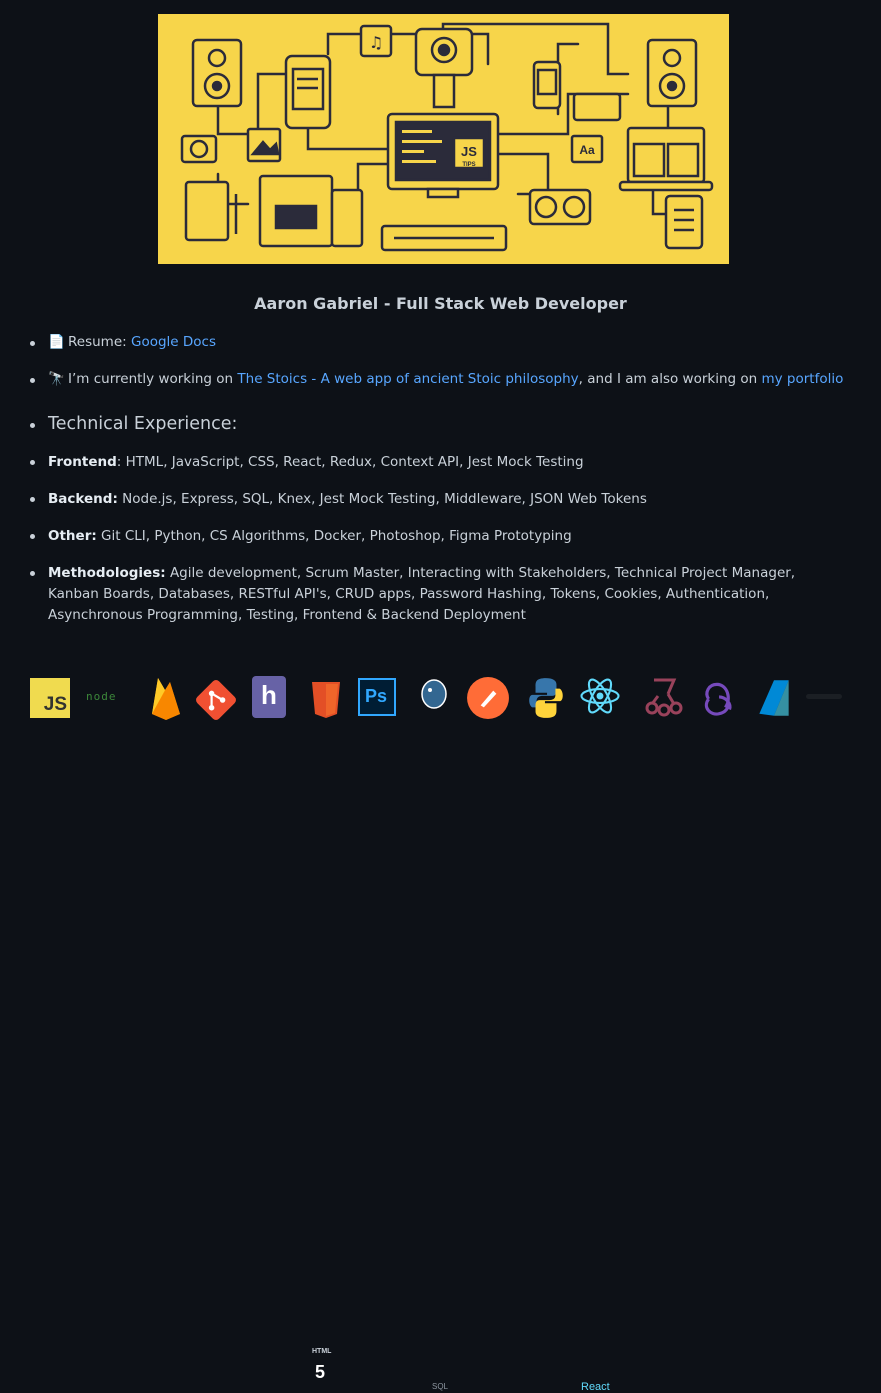  I want to click on nodejs-icon: node, so click(101, 696).